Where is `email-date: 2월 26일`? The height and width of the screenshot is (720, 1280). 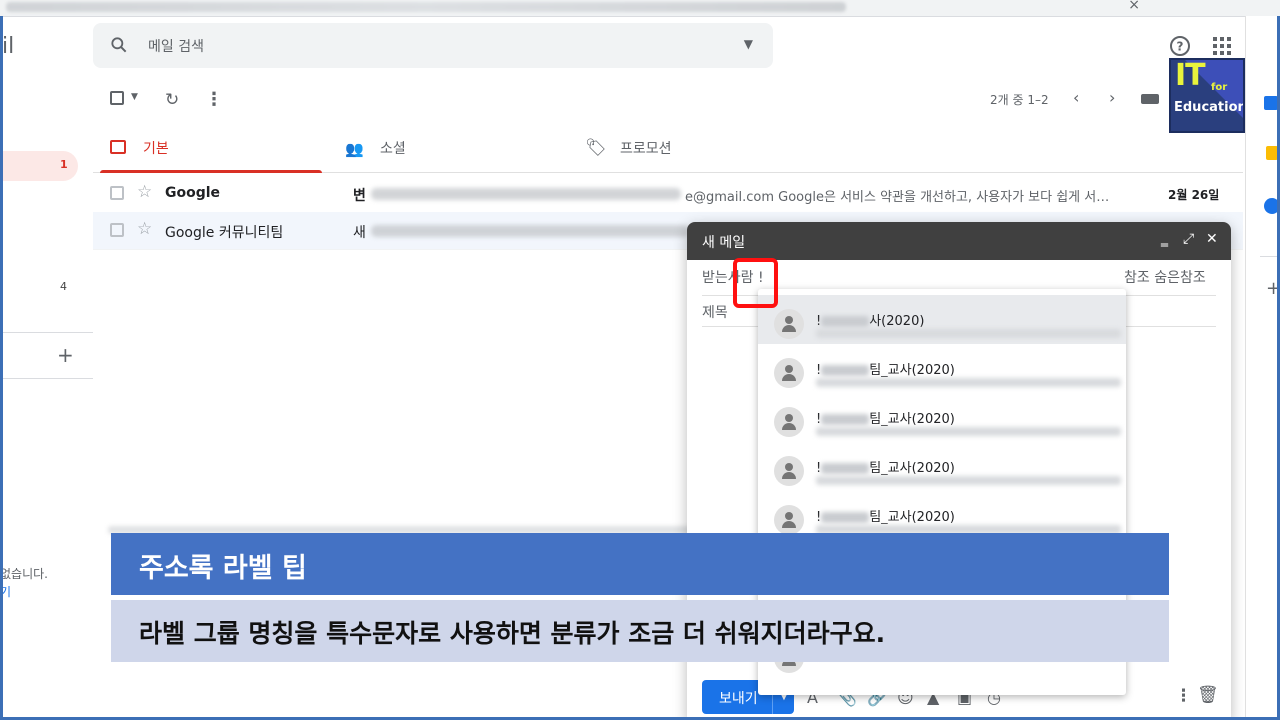 email-date: 2월 26일 is located at coordinates (1194, 195).